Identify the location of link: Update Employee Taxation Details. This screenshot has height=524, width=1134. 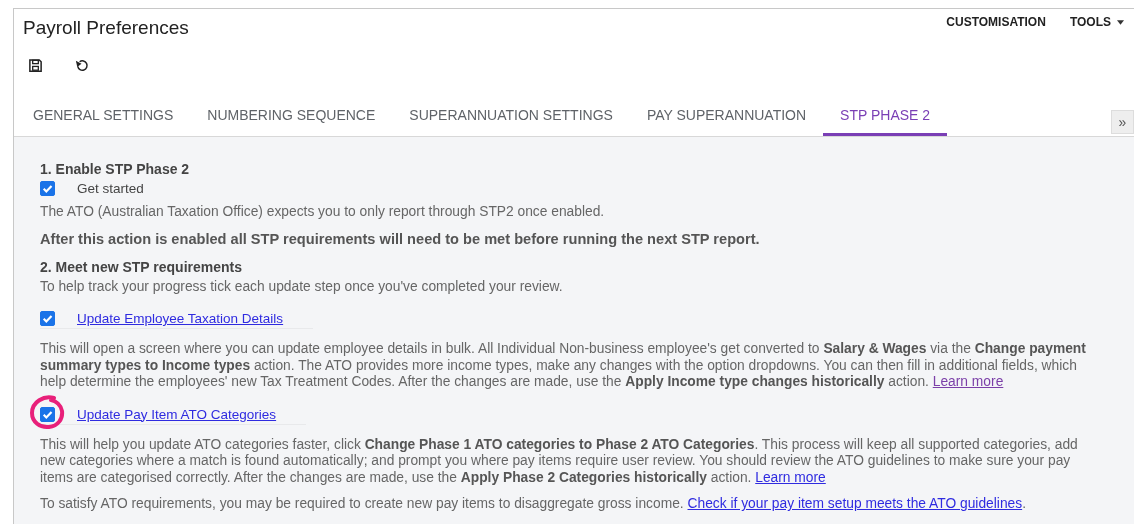
(180, 318).